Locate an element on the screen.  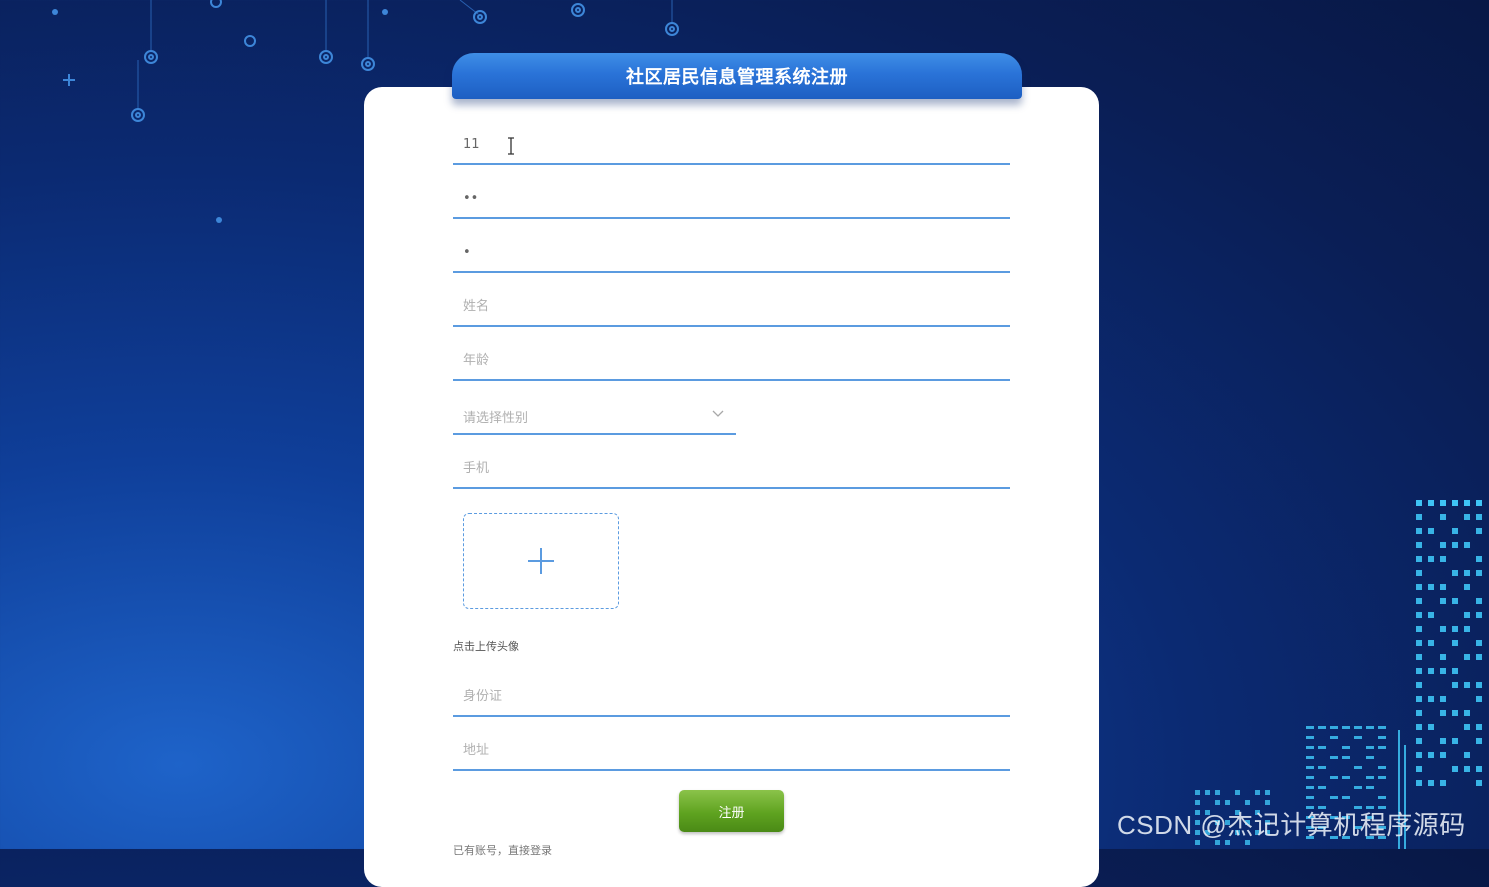
watermark: CSDN @杰记计算机程序源码 is located at coordinates (1291, 825).